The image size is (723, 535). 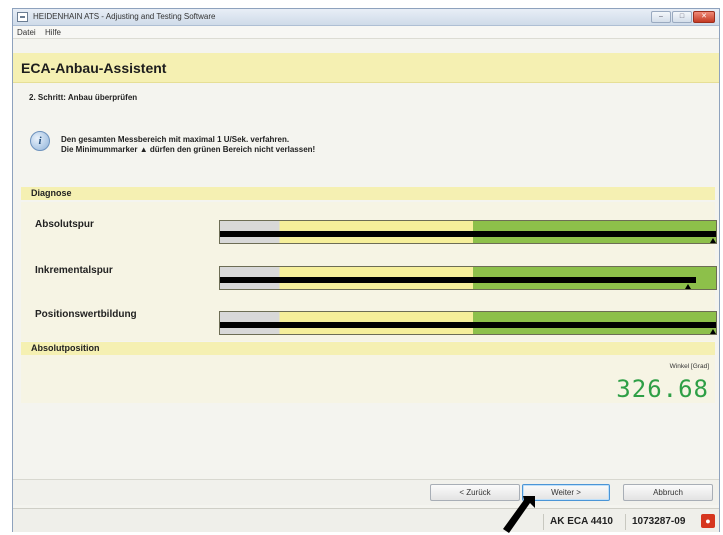 I want to click on wizard-header: ECA-Anbau-Assistent, so click(x=366, y=68).